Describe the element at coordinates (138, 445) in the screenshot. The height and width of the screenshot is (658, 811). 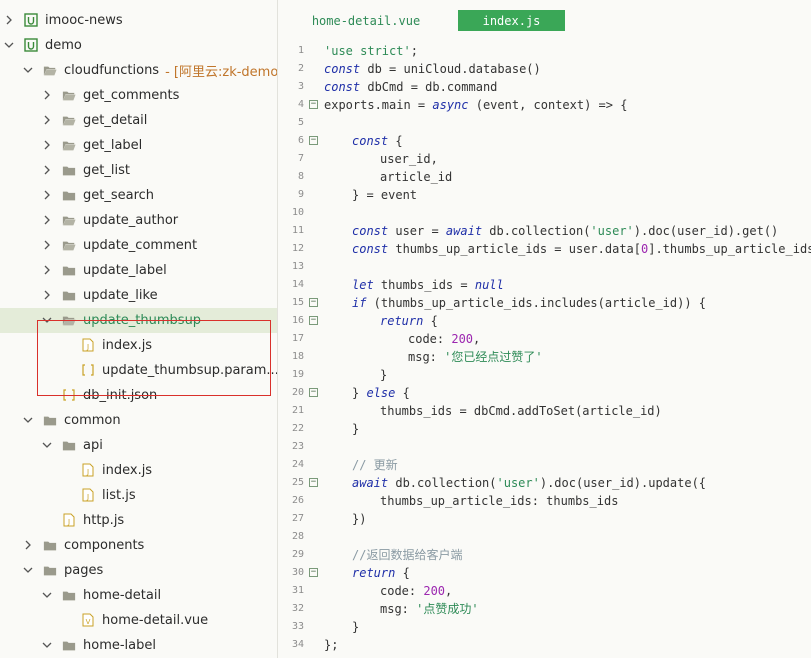
I see `tree-item-api: api` at that location.